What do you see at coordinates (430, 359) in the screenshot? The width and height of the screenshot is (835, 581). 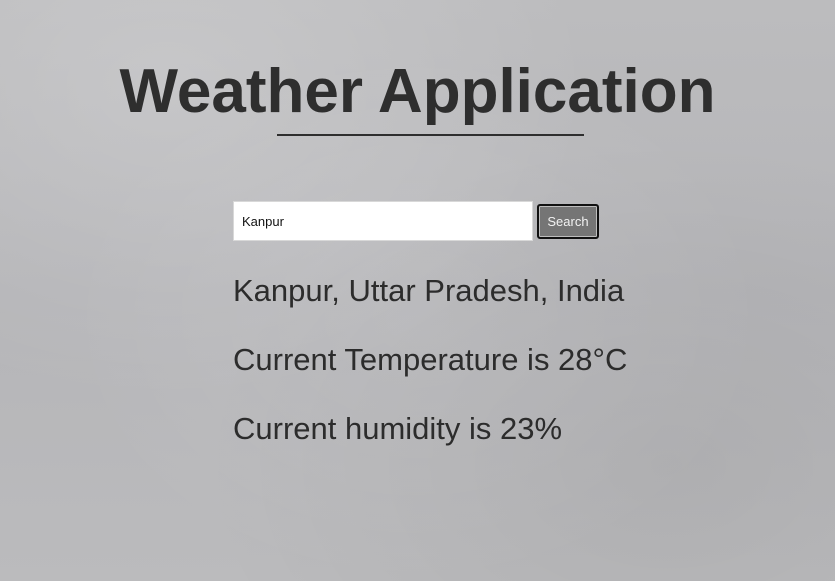 I see `temperature-text: Current Temperature is 28°C` at bounding box center [430, 359].